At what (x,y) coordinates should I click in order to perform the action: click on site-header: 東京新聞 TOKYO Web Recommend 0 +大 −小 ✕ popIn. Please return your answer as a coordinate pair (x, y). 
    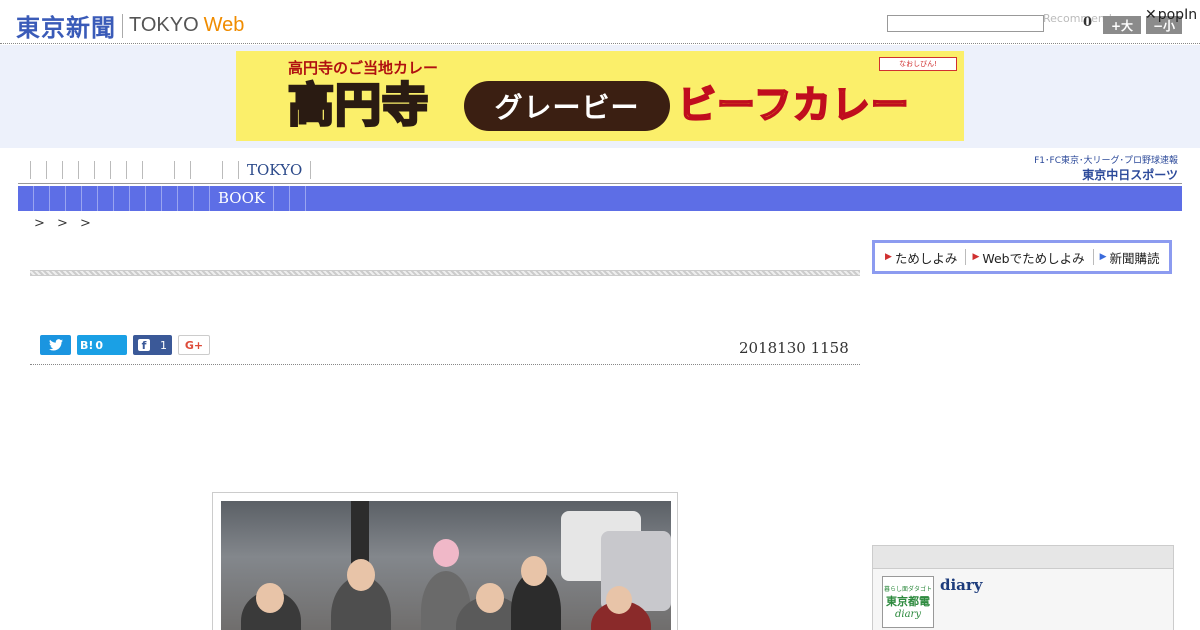
    Looking at the image, I should click on (600, 22).